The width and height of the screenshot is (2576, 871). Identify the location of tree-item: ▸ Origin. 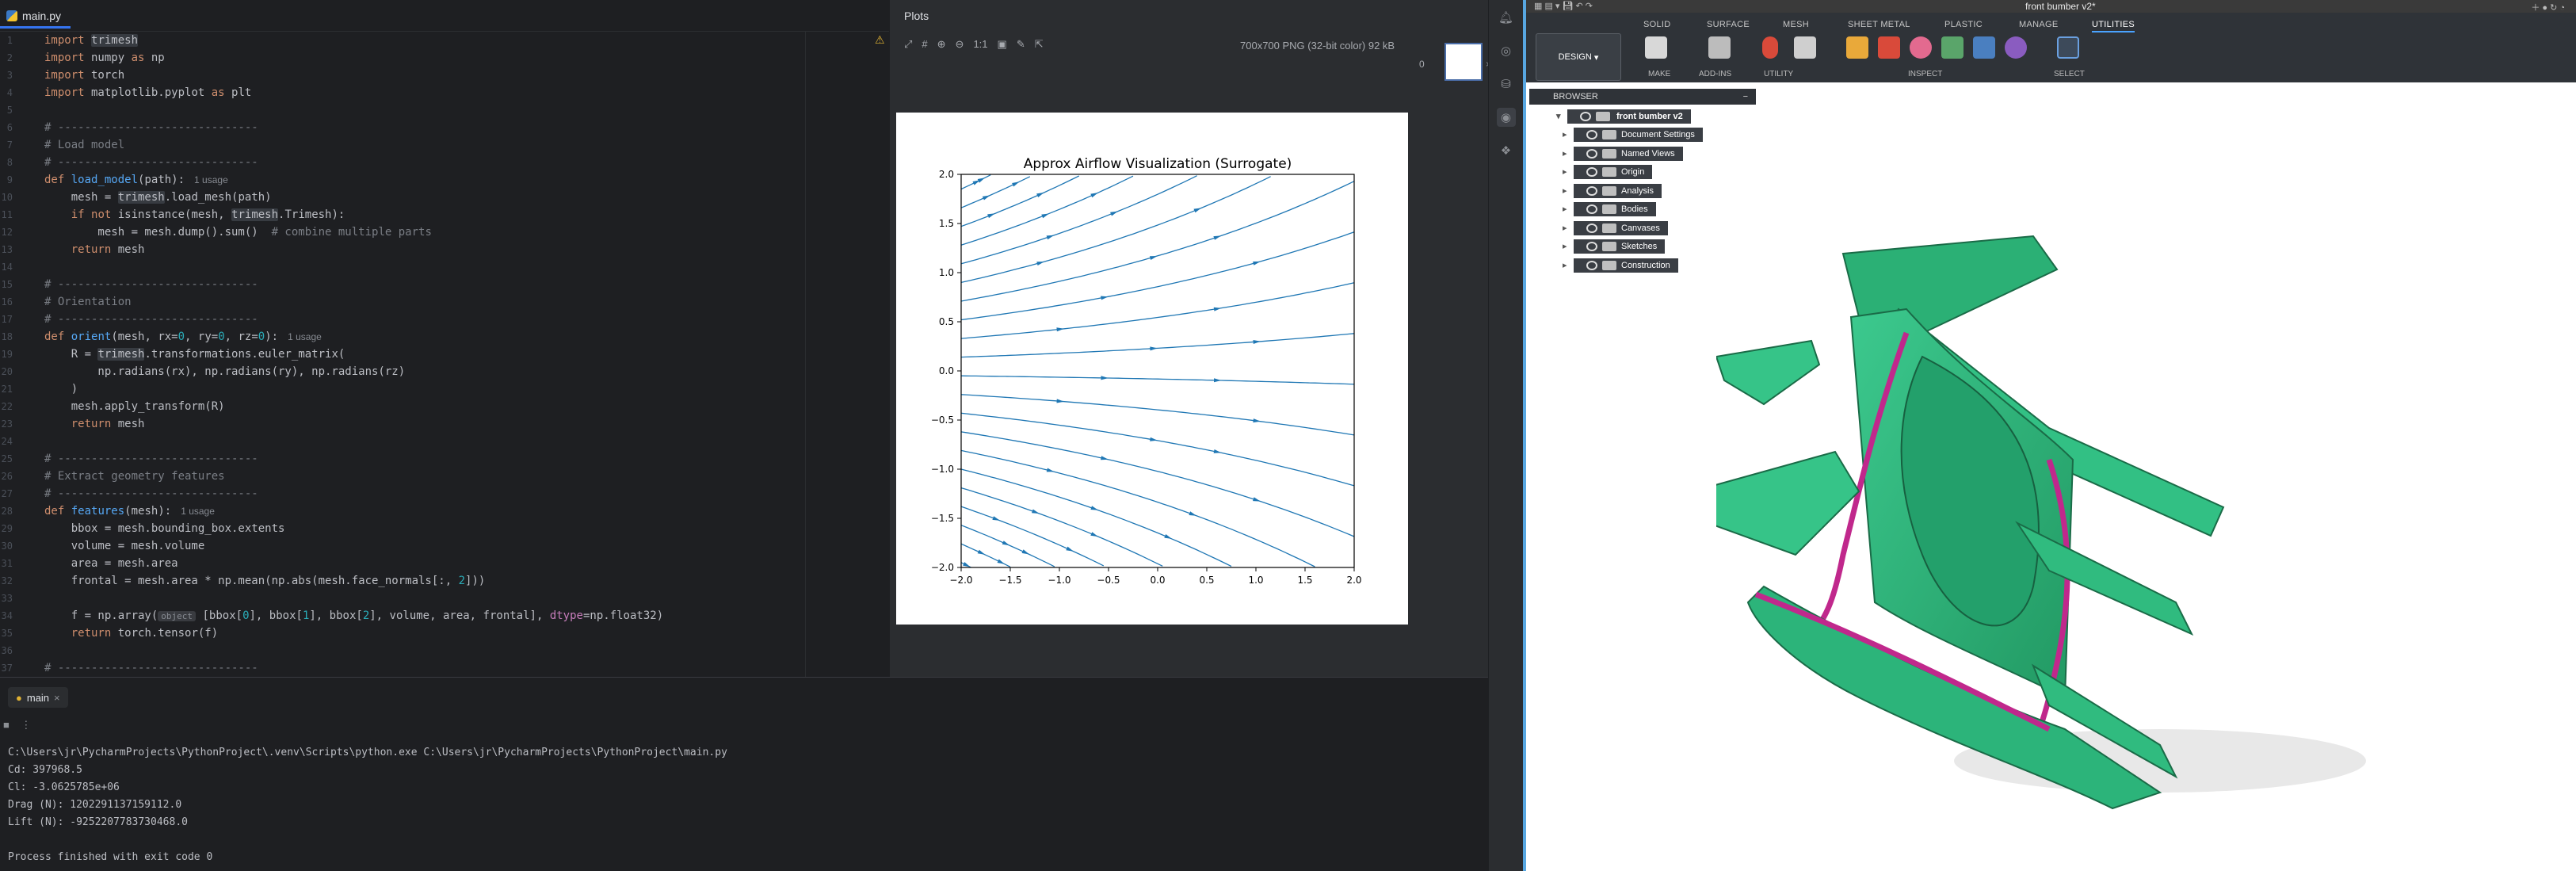
(1608, 172).